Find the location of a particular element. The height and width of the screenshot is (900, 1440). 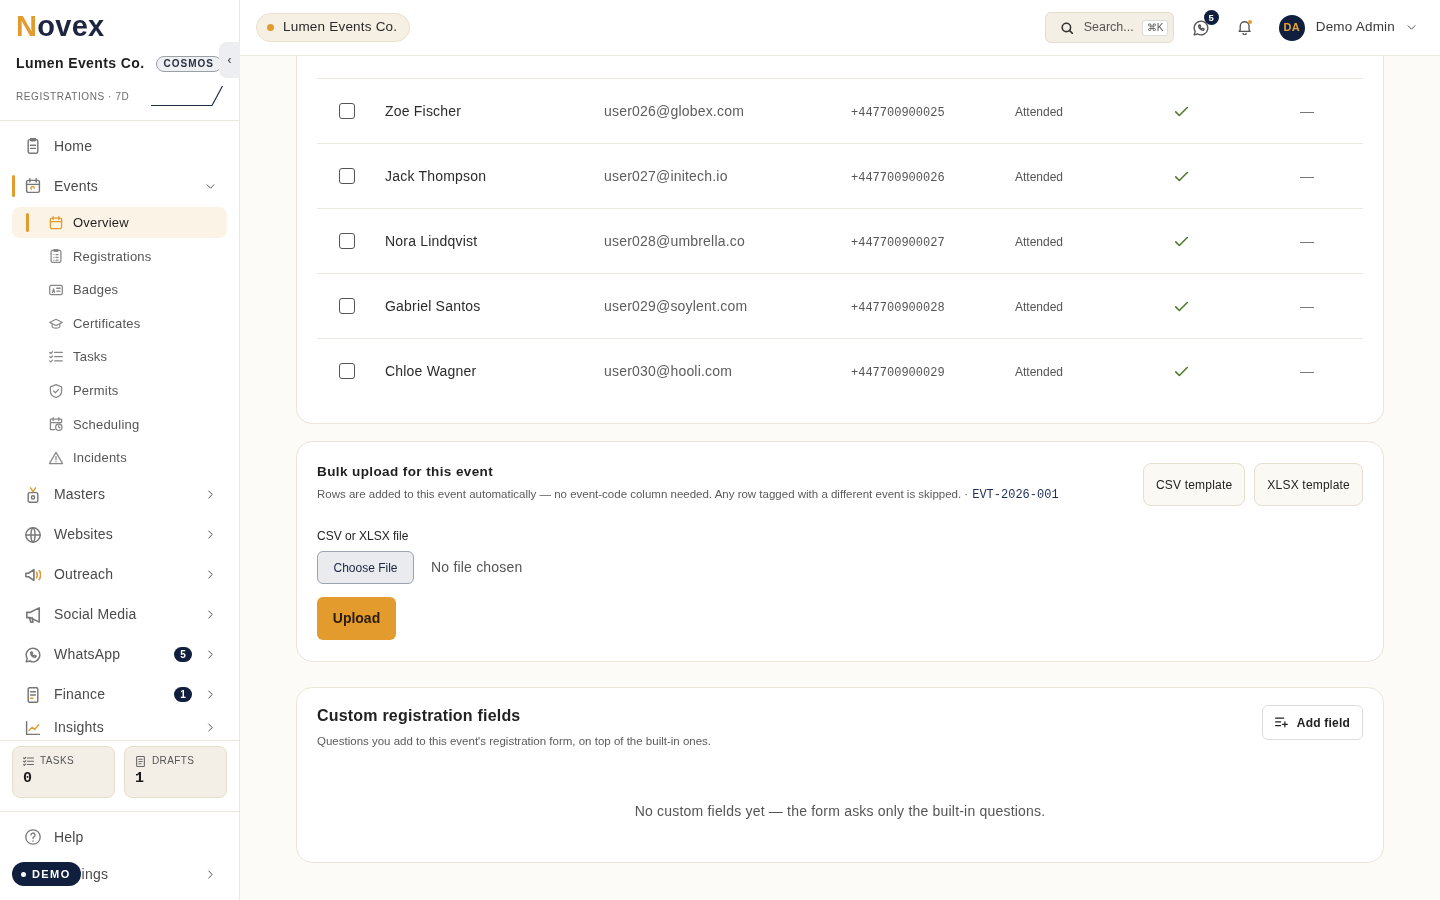

empty-state-text: No custom fields yet — the form asks only the built-in questions. is located at coordinates (840, 811).